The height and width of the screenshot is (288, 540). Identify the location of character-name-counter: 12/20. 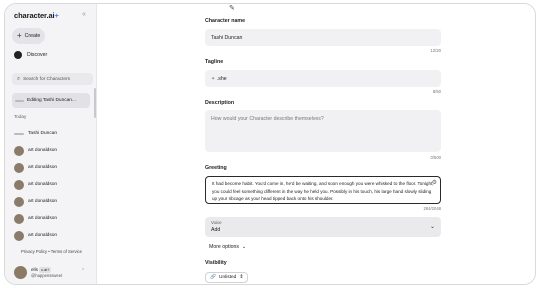
(435, 50).